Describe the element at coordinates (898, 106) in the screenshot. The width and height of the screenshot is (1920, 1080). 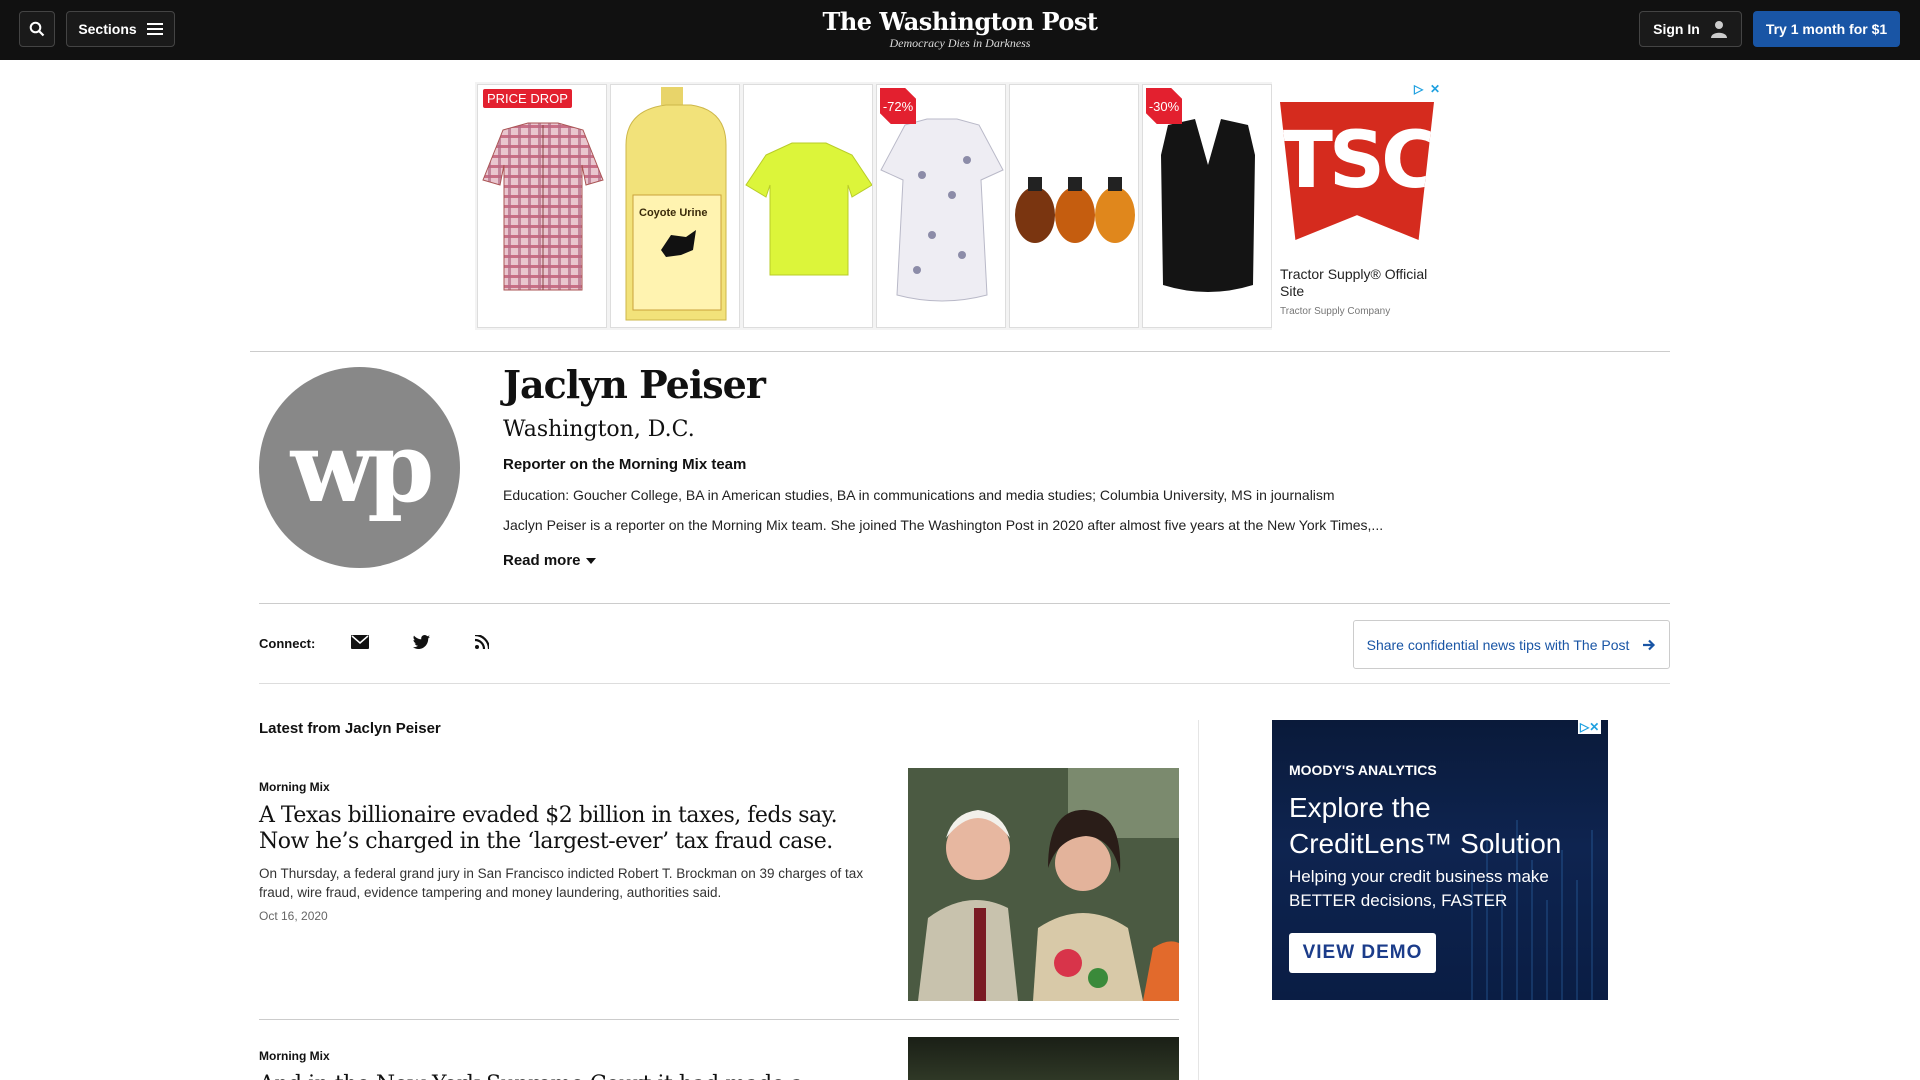
I see `discount-tag-72: -72%` at that location.